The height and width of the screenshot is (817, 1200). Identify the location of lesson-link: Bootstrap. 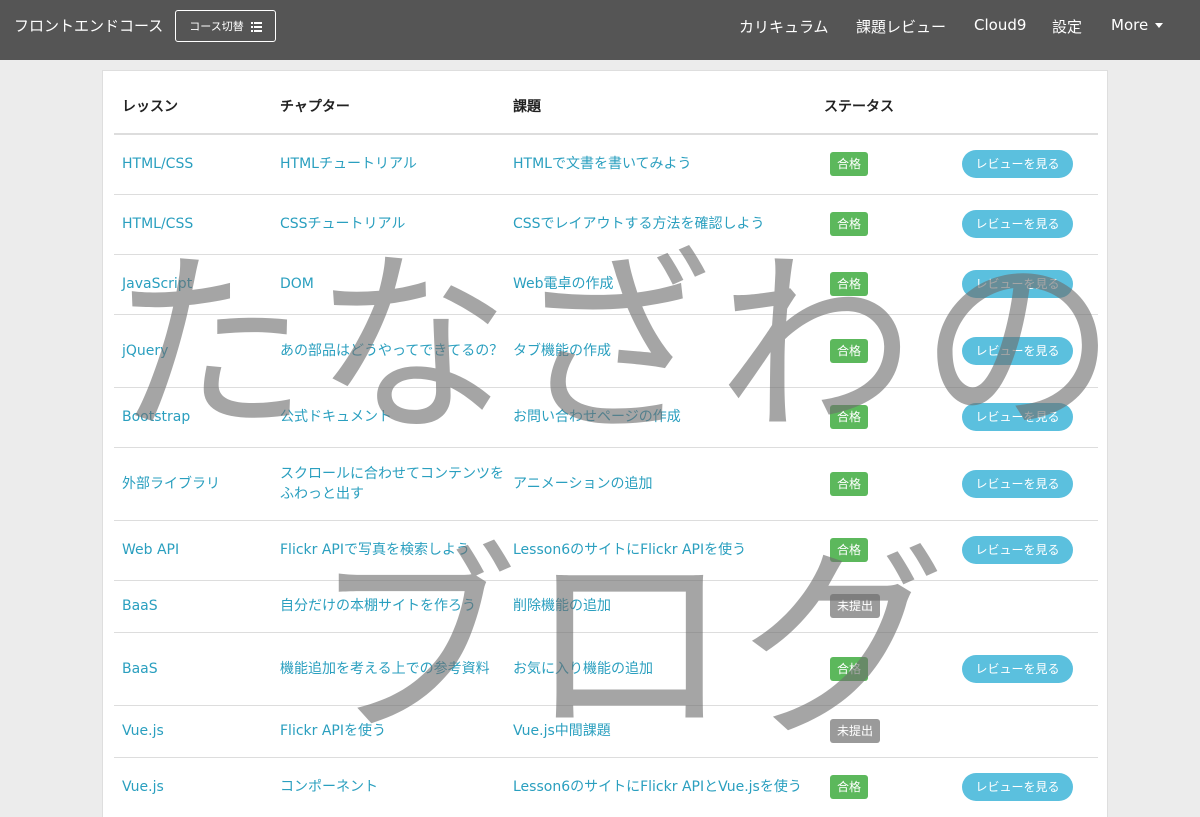
(156, 417).